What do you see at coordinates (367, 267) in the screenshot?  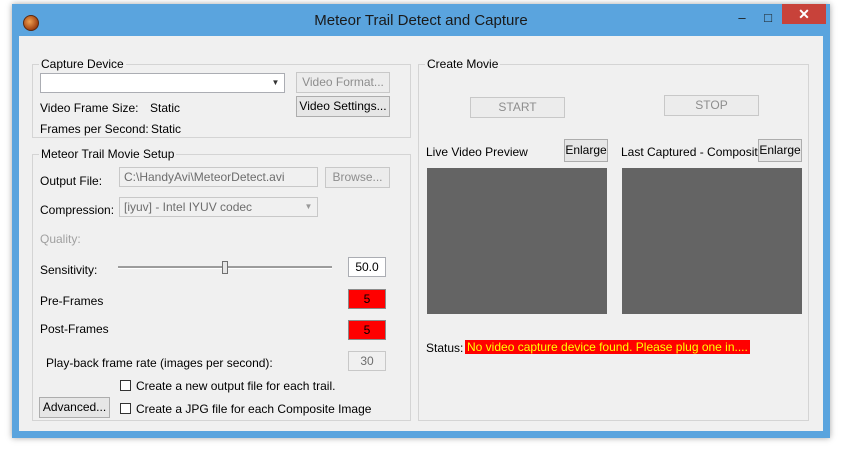 I see `sensitivity-value: 50.0` at bounding box center [367, 267].